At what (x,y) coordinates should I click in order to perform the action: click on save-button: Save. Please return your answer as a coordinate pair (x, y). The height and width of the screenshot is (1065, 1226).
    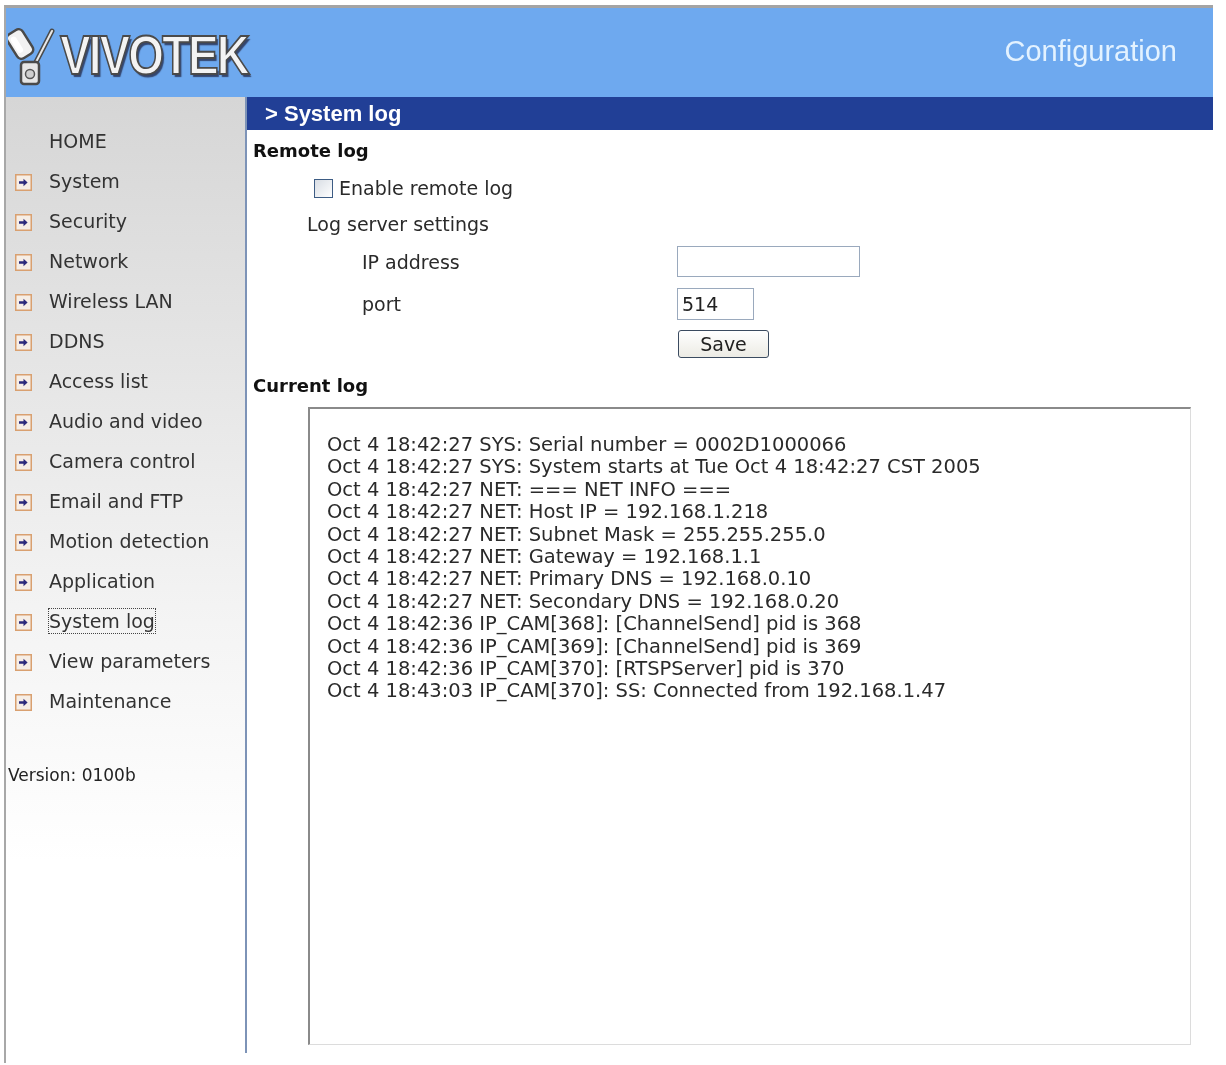
    Looking at the image, I should click on (723, 344).